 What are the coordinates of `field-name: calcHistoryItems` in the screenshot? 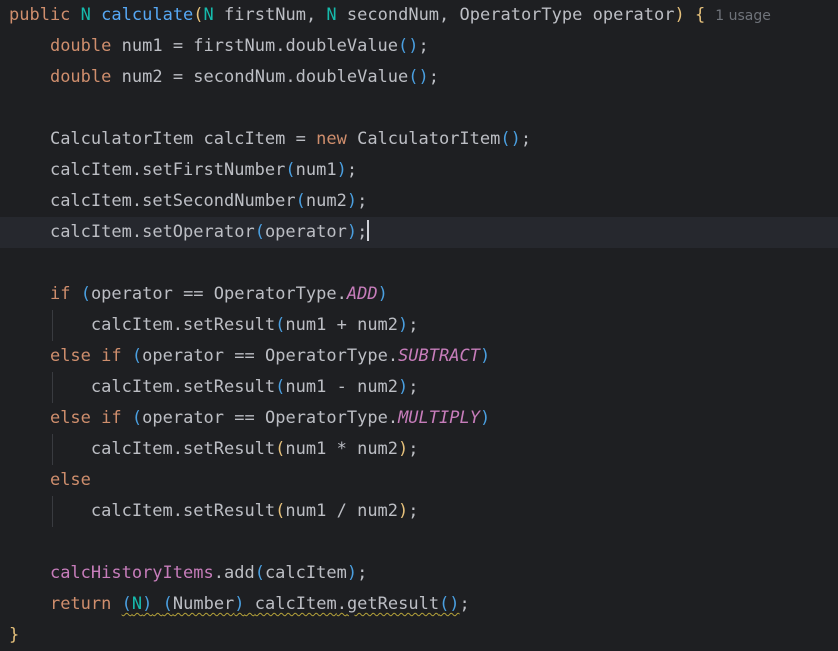 It's located at (131, 573).